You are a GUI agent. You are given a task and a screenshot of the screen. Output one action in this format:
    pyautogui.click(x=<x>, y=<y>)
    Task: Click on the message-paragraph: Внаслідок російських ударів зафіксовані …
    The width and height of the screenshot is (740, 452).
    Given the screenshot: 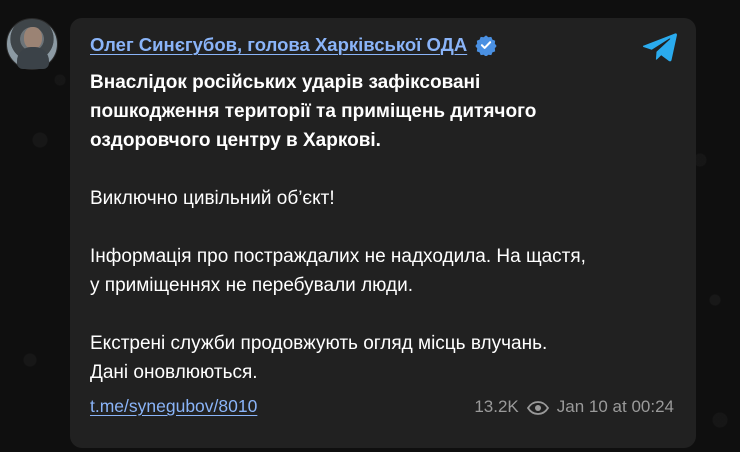 What is the action you would take?
    pyautogui.click(x=313, y=111)
    